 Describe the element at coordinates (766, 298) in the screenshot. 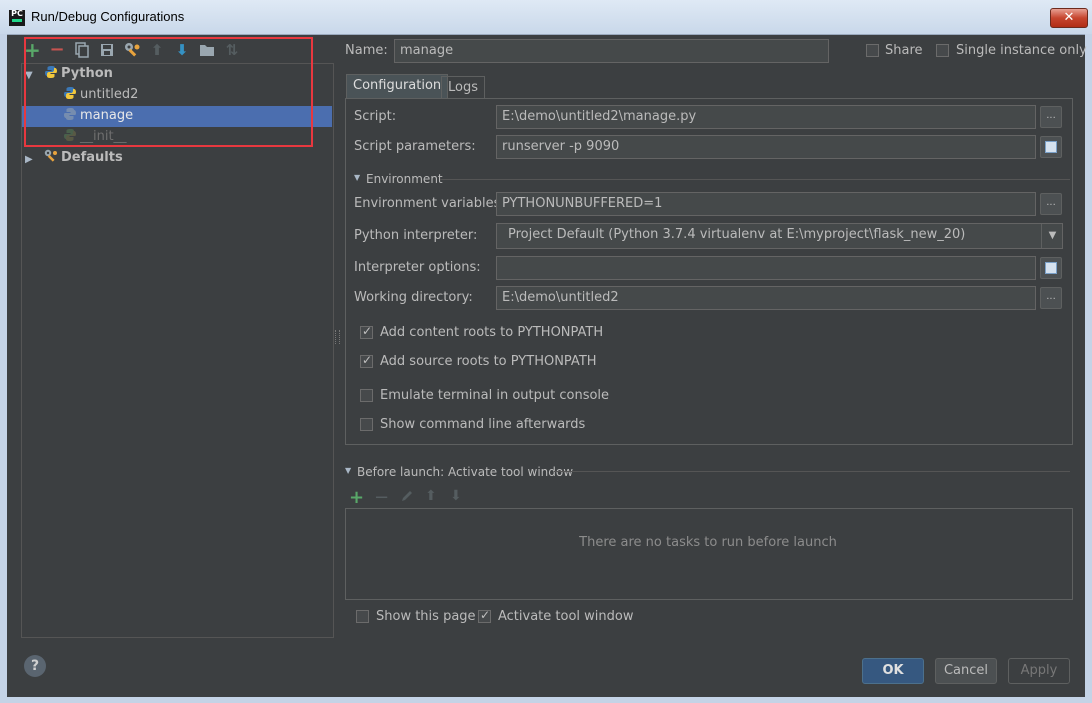

I see `workdir-field: E:\demo\untitled2` at that location.